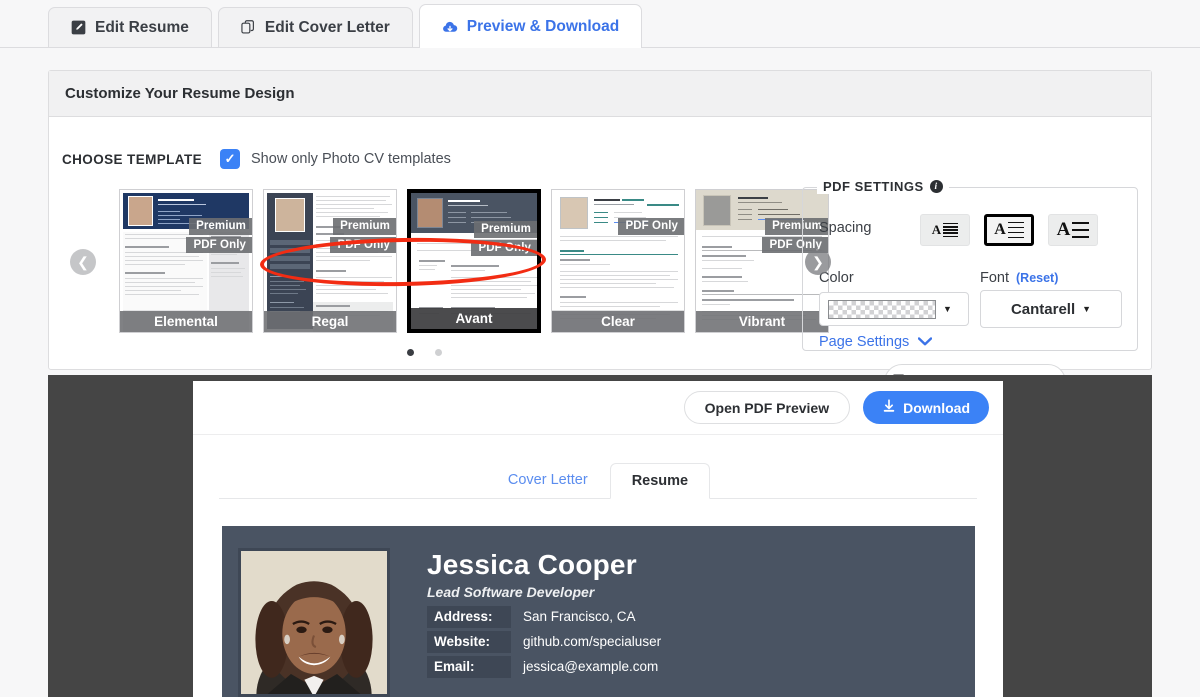 The width and height of the screenshot is (1200, 697). I want to click on template-card-avant: Premium PDF Only Avant, so click(474, 261).